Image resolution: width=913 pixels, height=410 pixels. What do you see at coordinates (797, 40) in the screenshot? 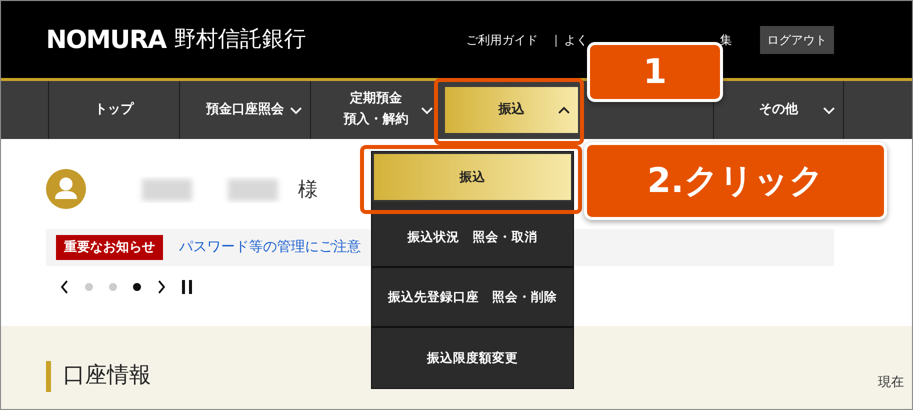
I see `logout-button: ログアウト` at bounding box center [797, 40].